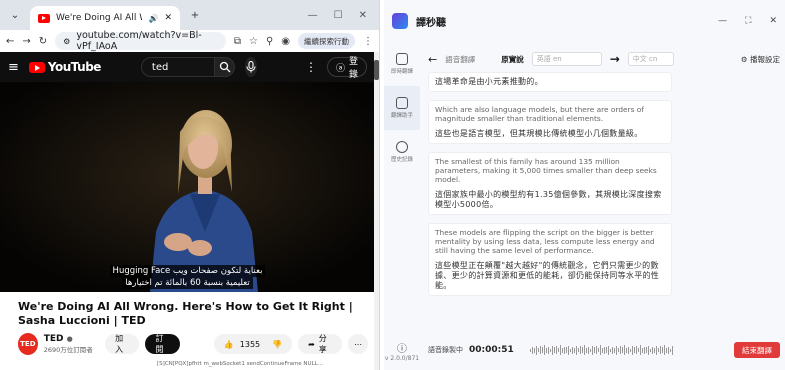 The image size is (785, 370). What do you see at coordinates (178, 67) in the screenshot?
I see `youtube-search-input: ted` at bounding box center [178, 67].